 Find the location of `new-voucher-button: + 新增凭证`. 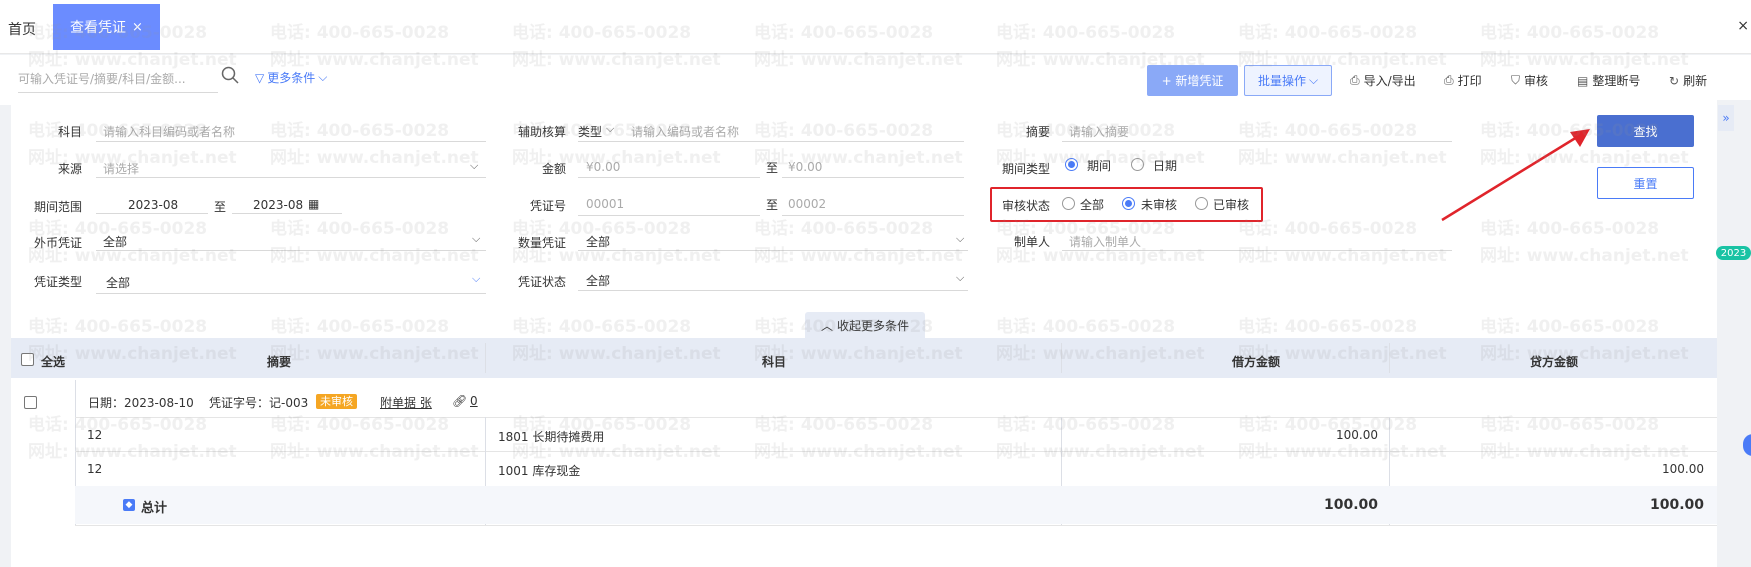

new-voucher-button: + 新增凭证 is located at coordinates (1192, 80).